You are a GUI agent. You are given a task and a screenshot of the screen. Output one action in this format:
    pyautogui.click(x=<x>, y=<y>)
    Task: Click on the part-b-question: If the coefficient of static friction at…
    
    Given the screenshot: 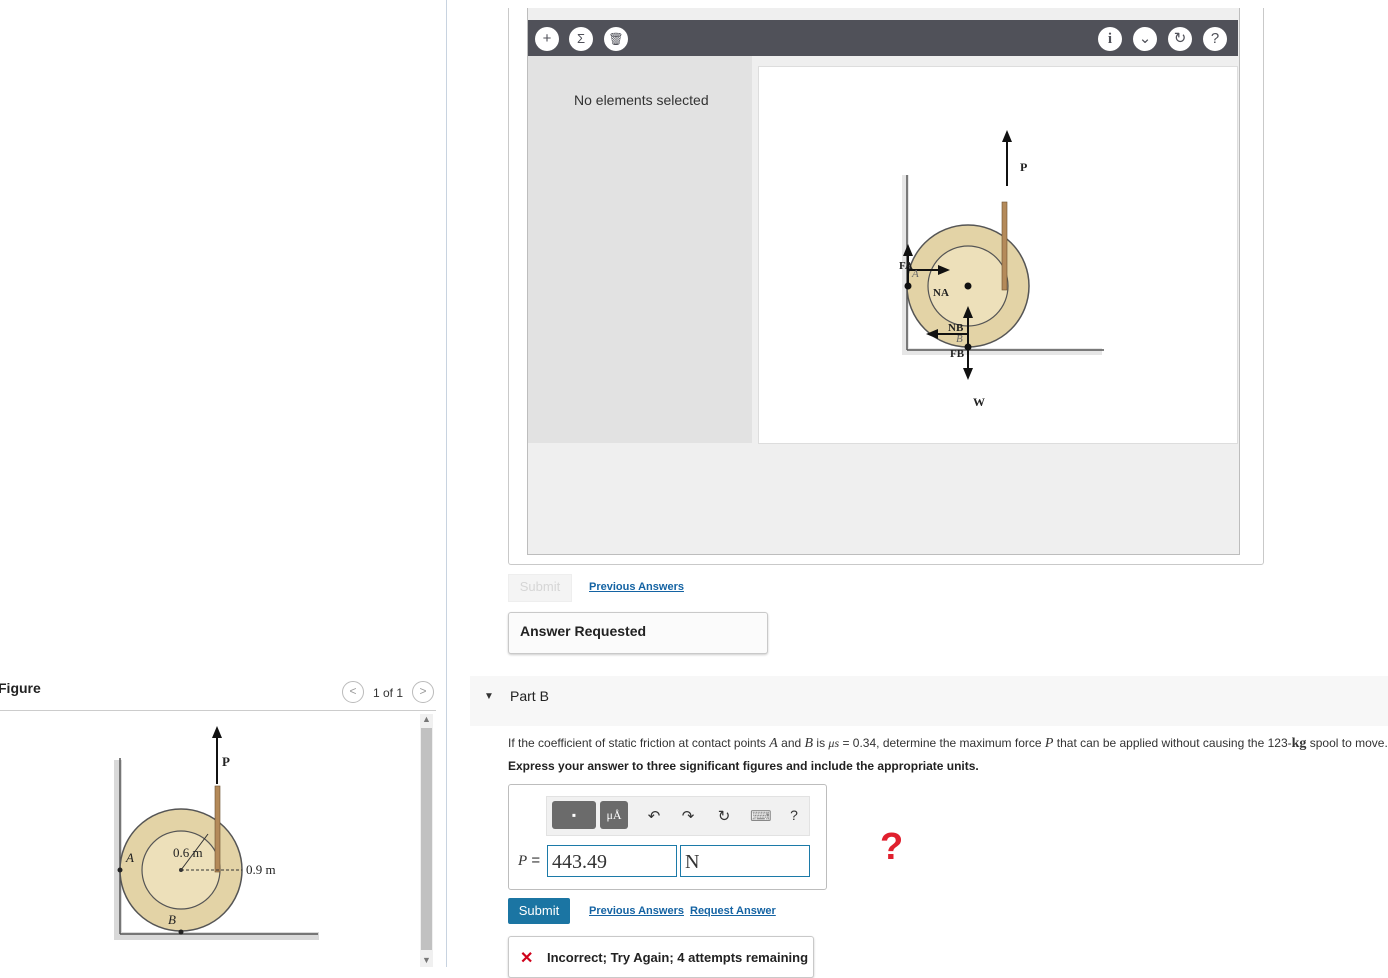 What is the action you would take?
    pyautogui.click(x=948, y=744)
    